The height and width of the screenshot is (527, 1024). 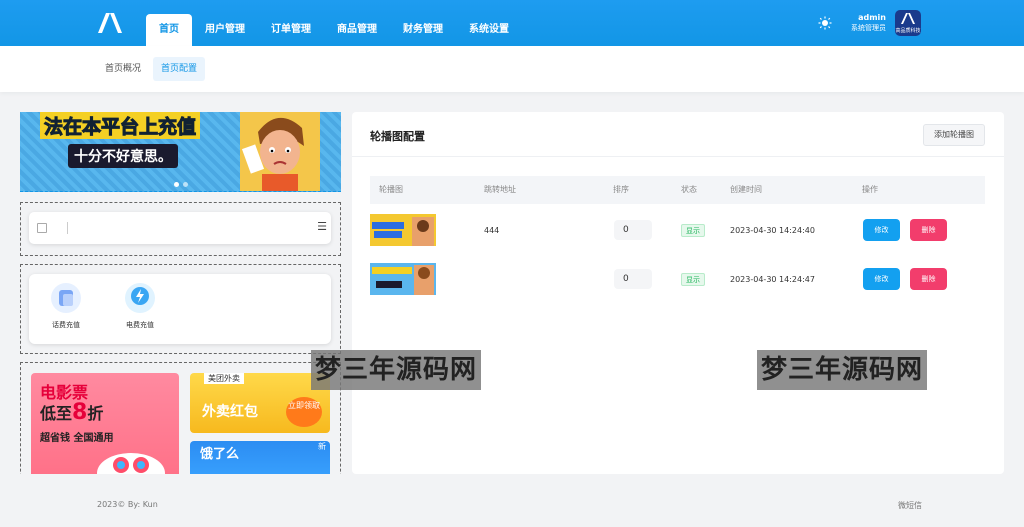 I want to click on search-preview-block: ☰, so click(x=180, y=229).